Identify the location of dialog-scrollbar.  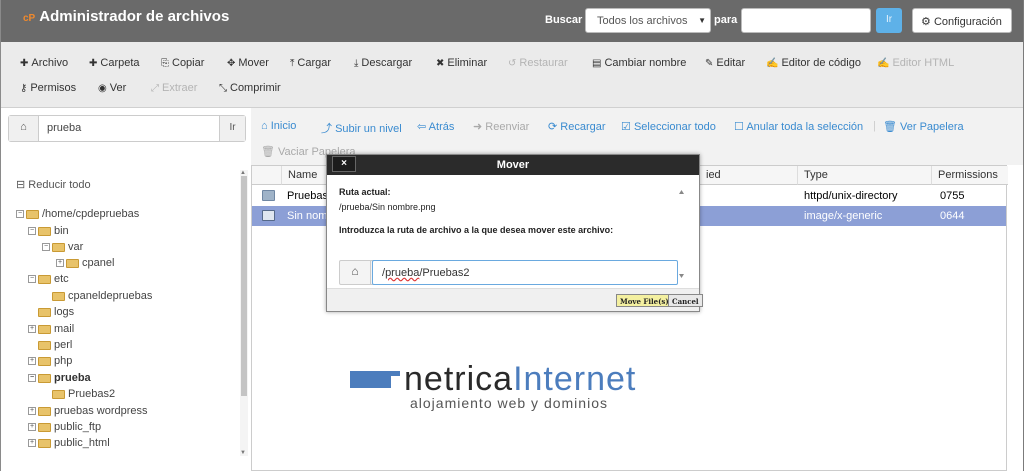
(681, 234).